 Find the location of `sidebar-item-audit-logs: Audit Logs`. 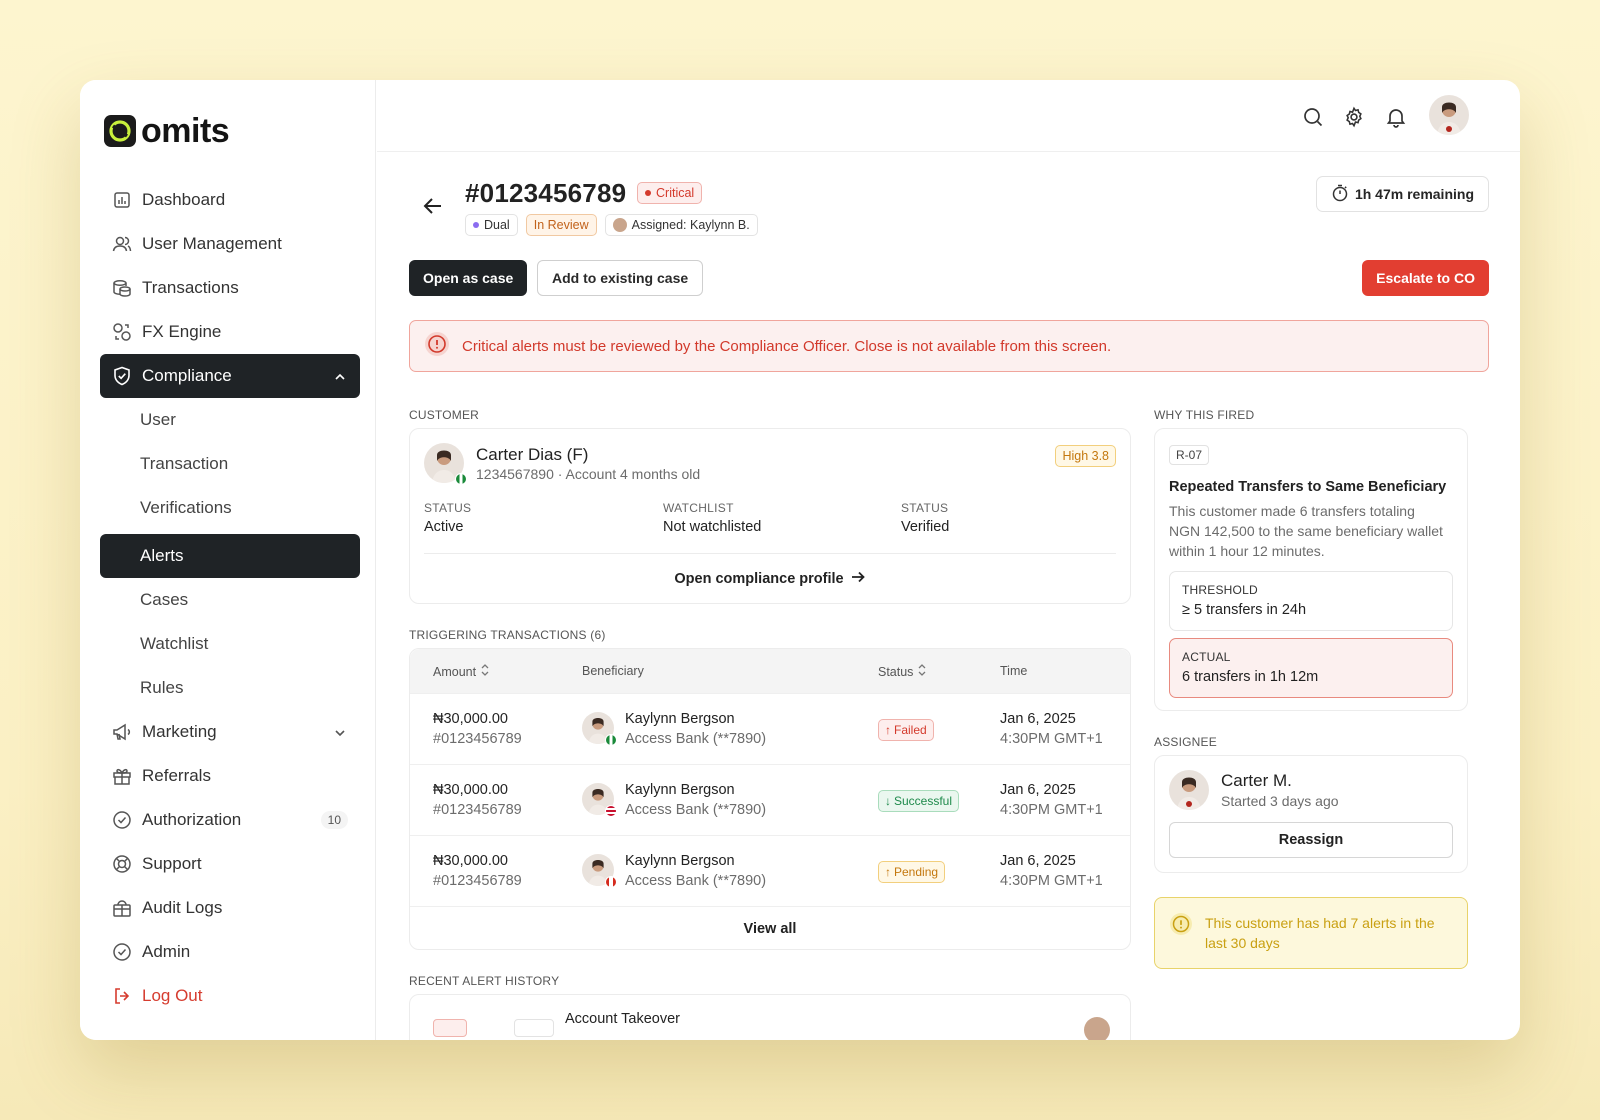

sidebar-item-audit-logs: Audit Logs is located at coordinates (230, 908).